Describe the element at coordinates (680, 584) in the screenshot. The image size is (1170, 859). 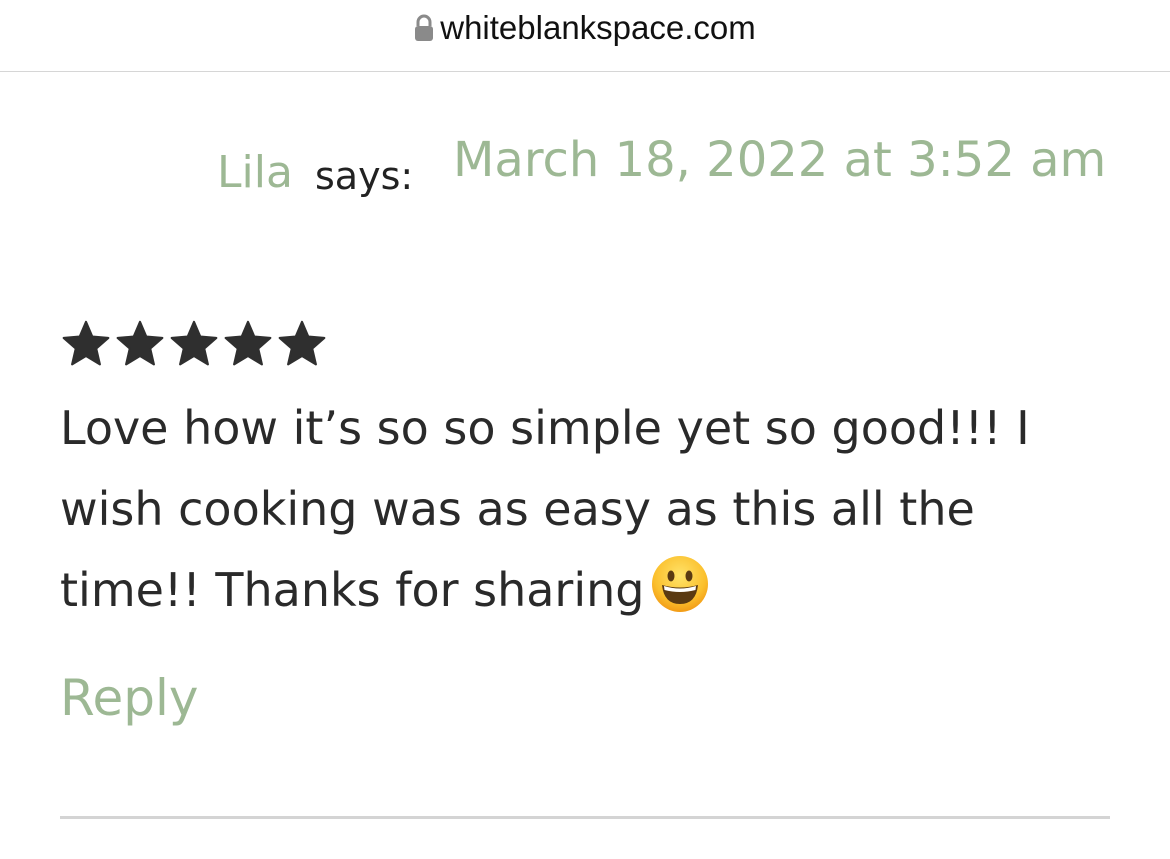
I see `grinning-face-icon` at that location.